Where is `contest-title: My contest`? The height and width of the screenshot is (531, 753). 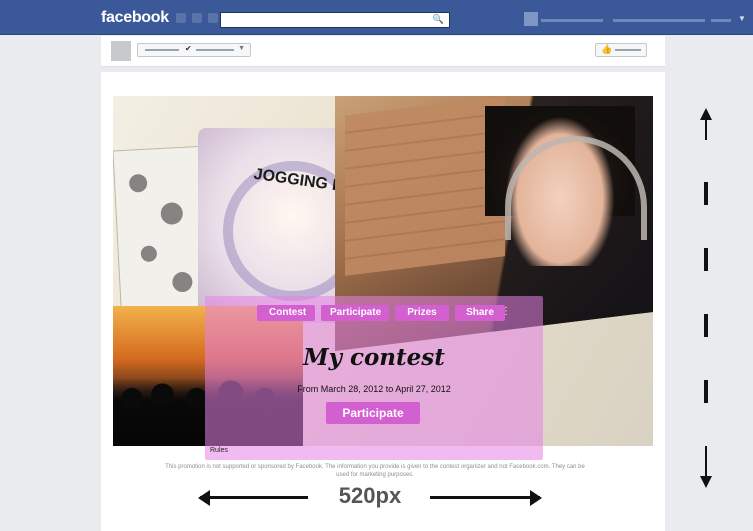
contest-title: My contest is located at coordinates (374, 357).